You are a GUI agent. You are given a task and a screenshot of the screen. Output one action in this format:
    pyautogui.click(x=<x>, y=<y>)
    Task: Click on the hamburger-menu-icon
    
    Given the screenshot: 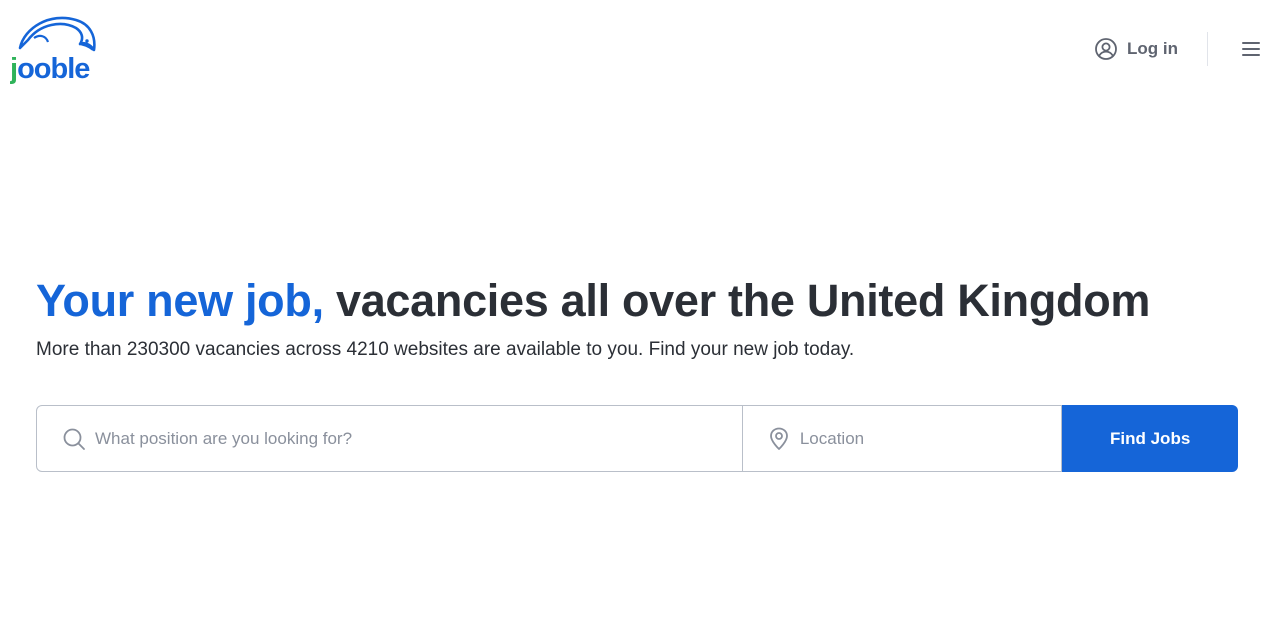 What is the action you would take?
    pyautogui.click(x=1251, y=49)
    